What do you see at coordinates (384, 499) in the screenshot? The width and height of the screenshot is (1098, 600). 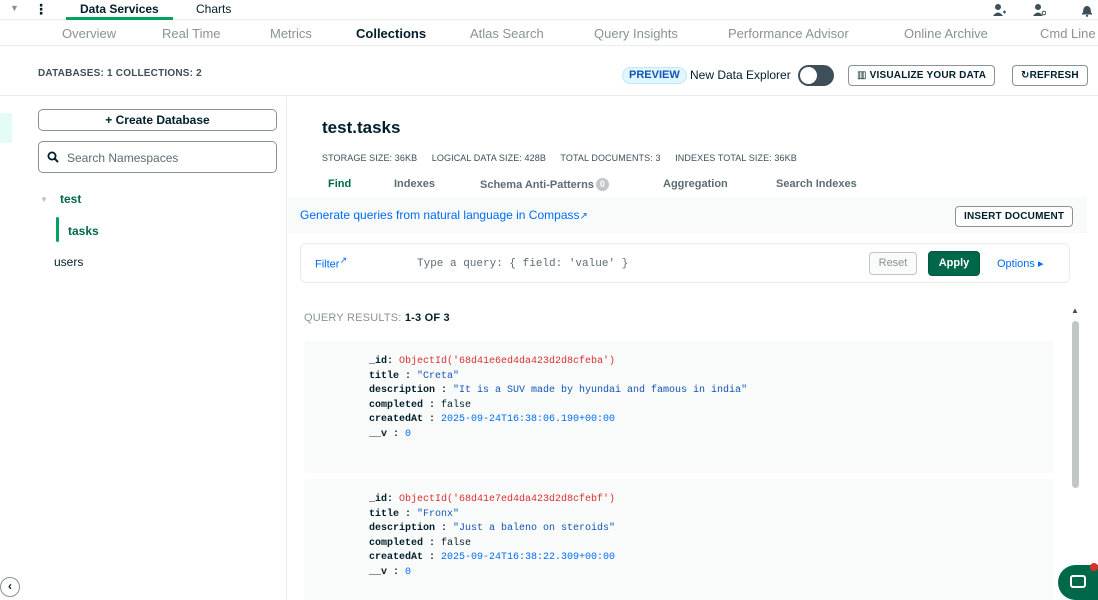 I see `field-key: _id:` at bounding box center [384, 499].